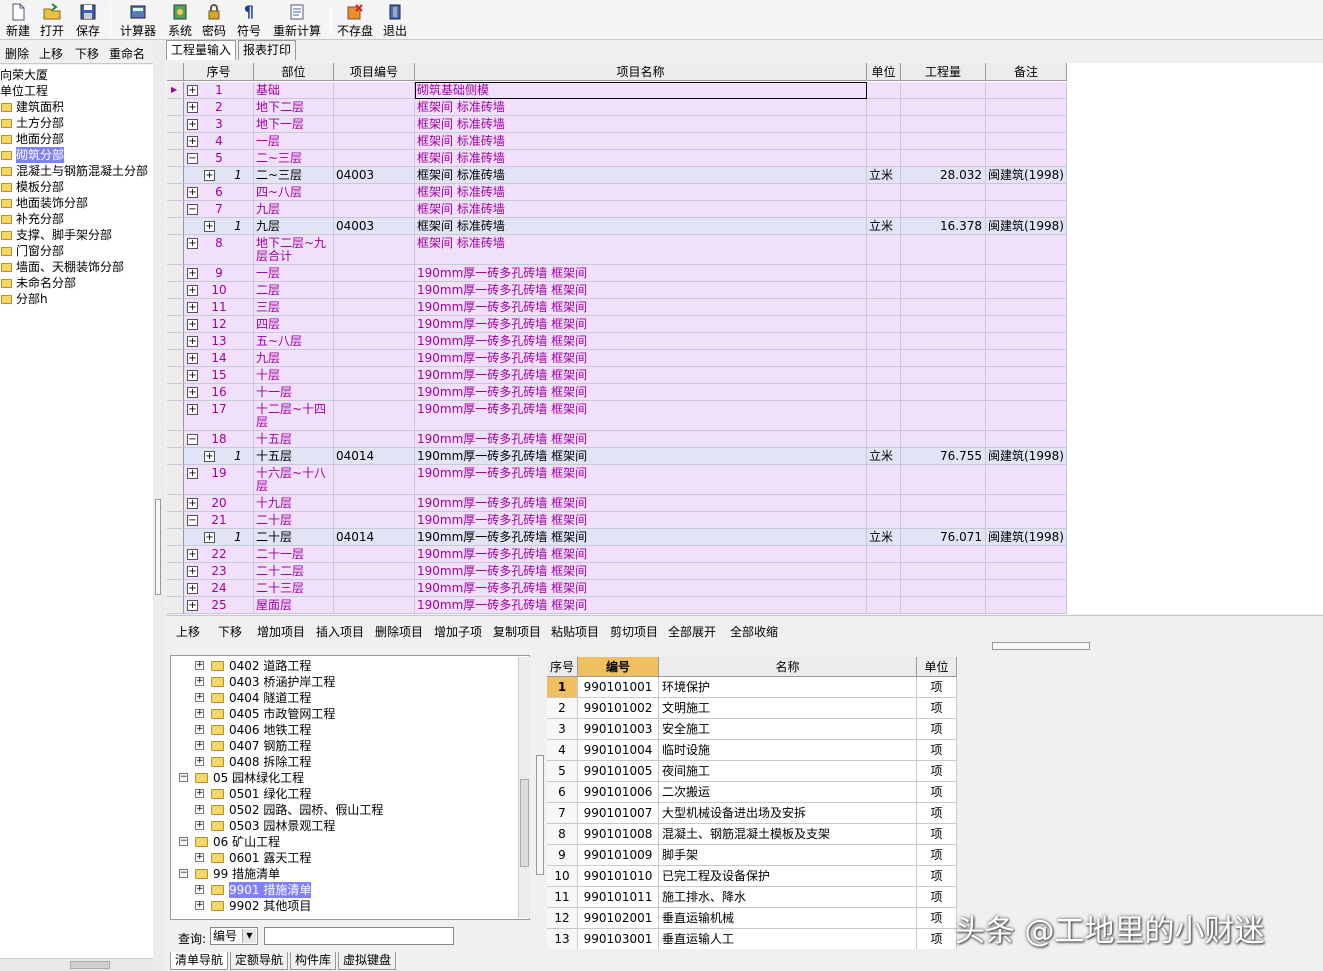 The width and height of the screenshot is (1323, 971). What do you see at coordinates (641, 192) in the screenshot?
I see `grid-cell-name: 框架间 标准砖墙` at bounding box center [641, 192].